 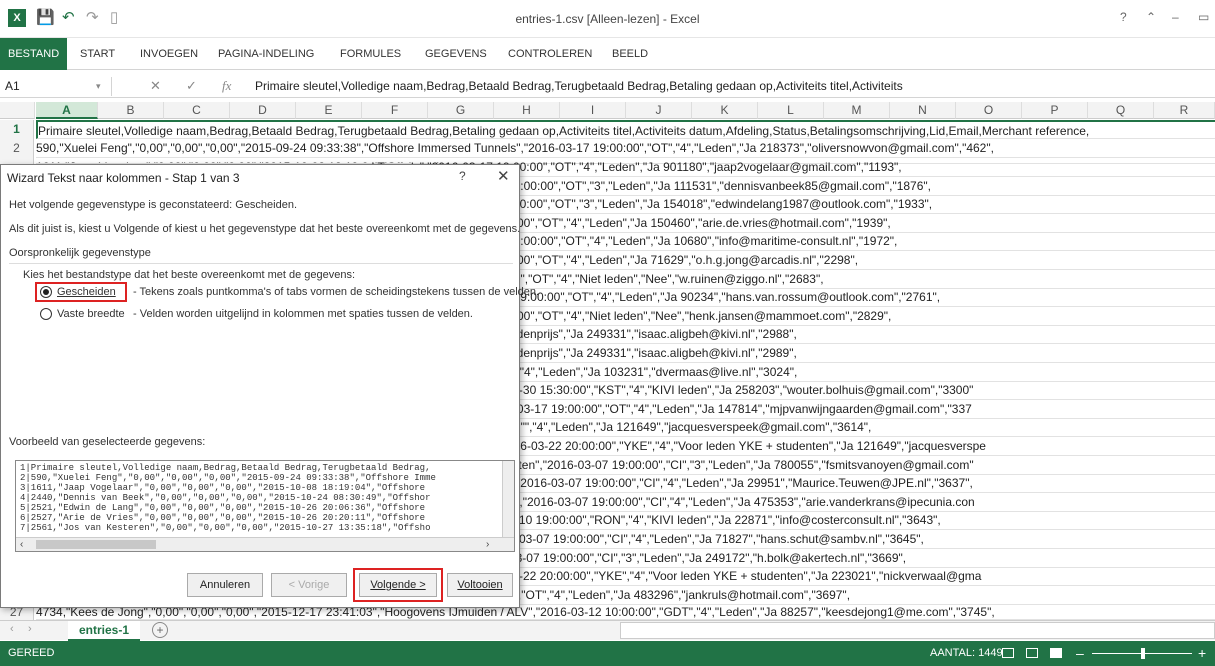 I want to click on tab-start: START, so click(x=97, y=54).